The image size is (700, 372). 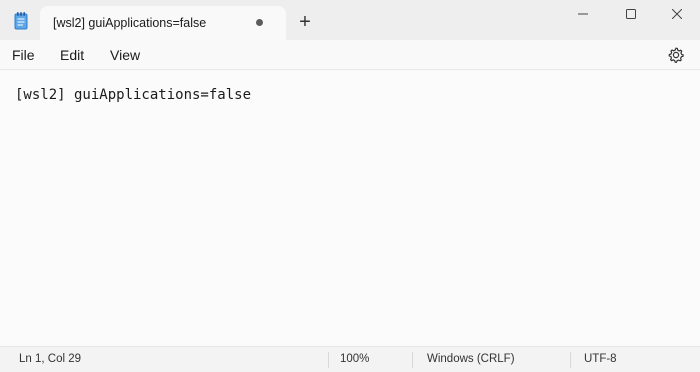 I want to click on gear-icon, so click(x=676, y=55).